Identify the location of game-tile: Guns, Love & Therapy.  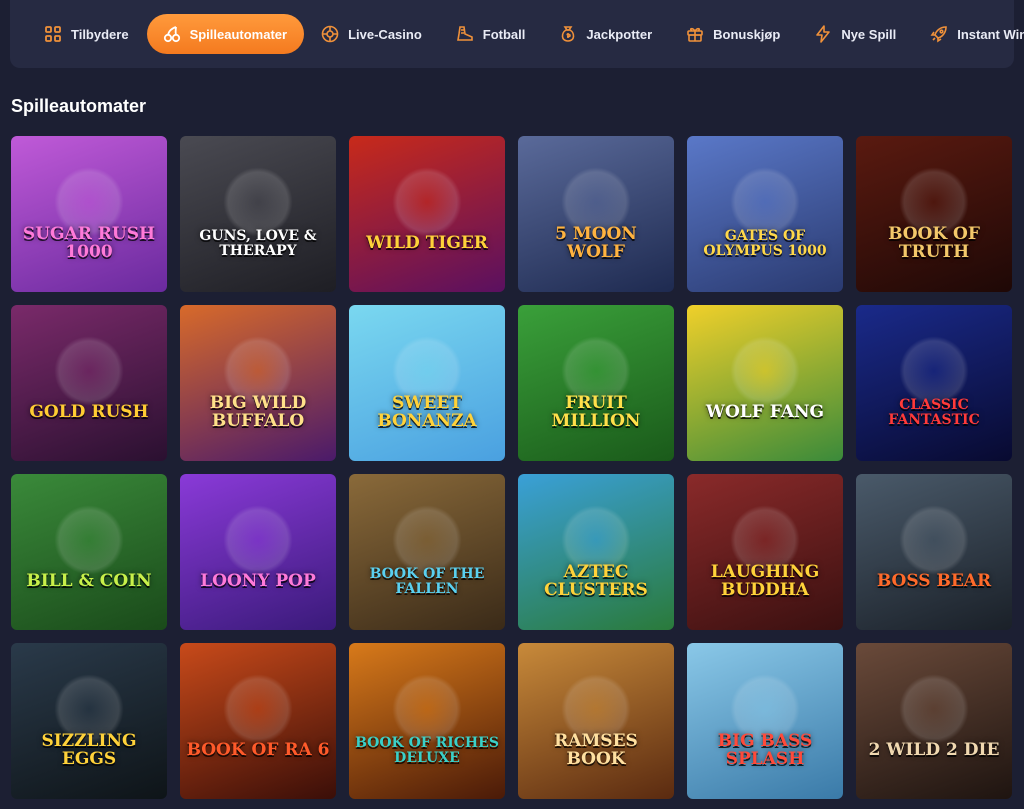
(258, 214).